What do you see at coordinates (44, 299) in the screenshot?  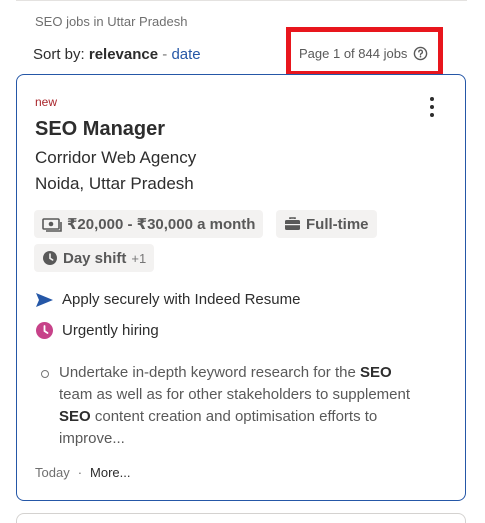 I see `send-arrow-icon` at bounding box center [44, 299].